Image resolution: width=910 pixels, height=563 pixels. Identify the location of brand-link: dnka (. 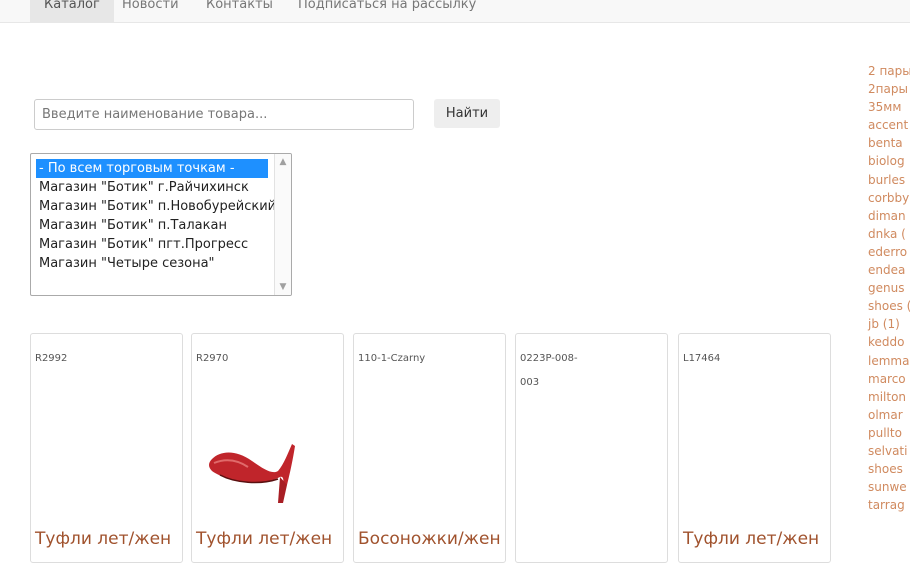
(889, 234).